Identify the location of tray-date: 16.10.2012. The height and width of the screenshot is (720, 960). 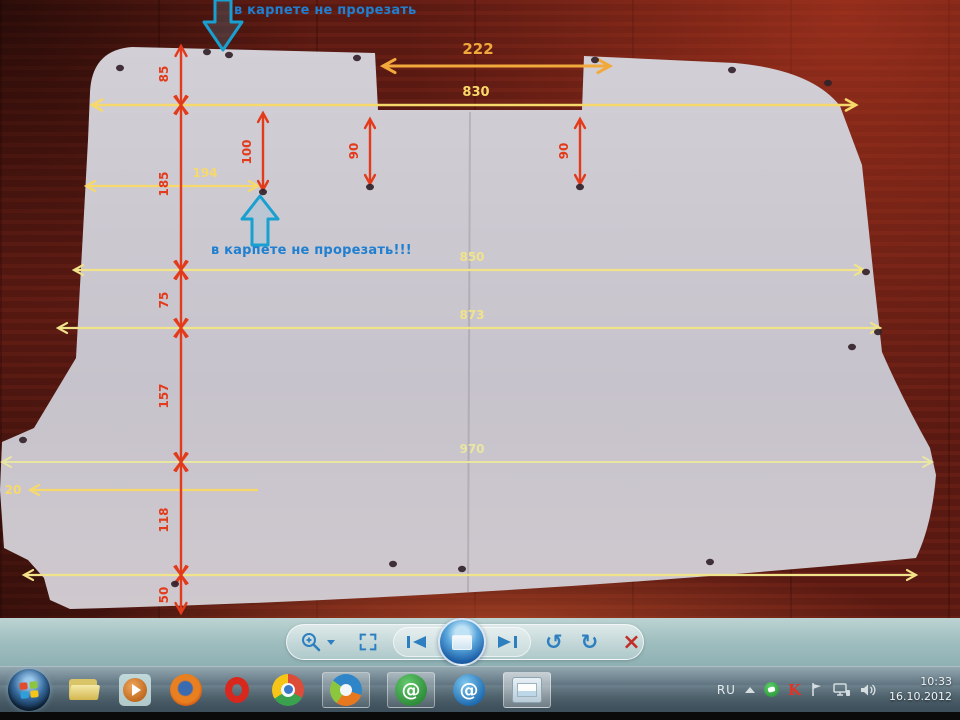
(920, 696).